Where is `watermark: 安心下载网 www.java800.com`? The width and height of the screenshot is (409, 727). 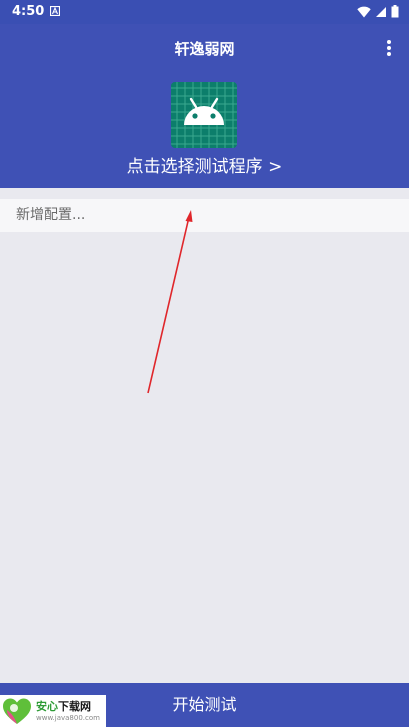
watermark: 安心下载网 www.java800.com is located at coordinates (53, 711).